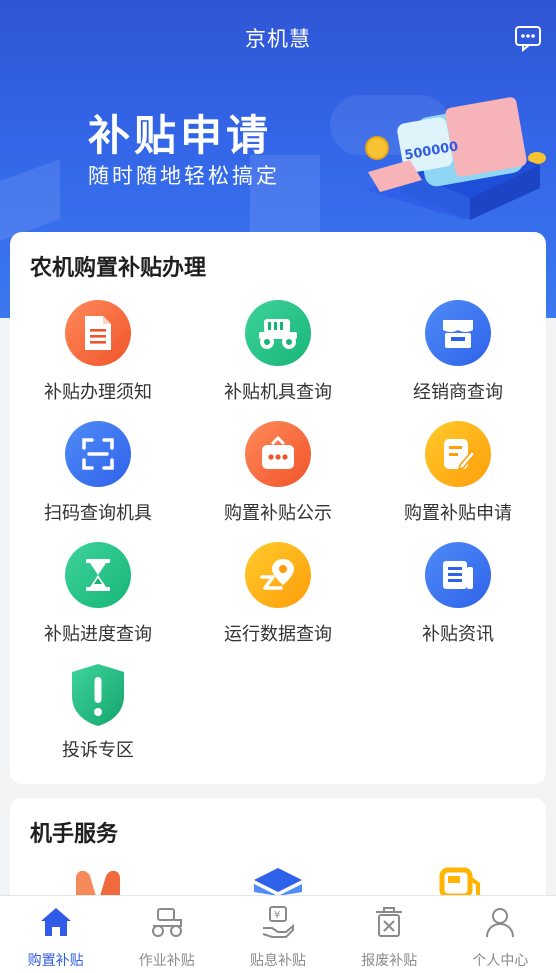  I want to click on grid-item-label: 运行数据查询, so click(278, 634).